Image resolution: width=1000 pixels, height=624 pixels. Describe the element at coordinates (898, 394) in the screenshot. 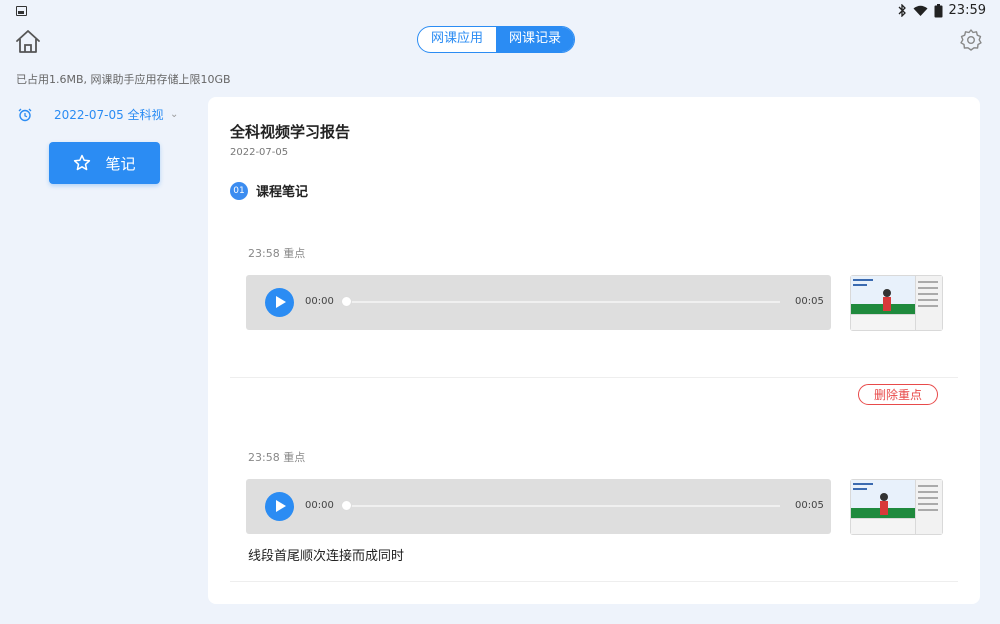

I see `delete-highlight-button: 删除重点` at that location.